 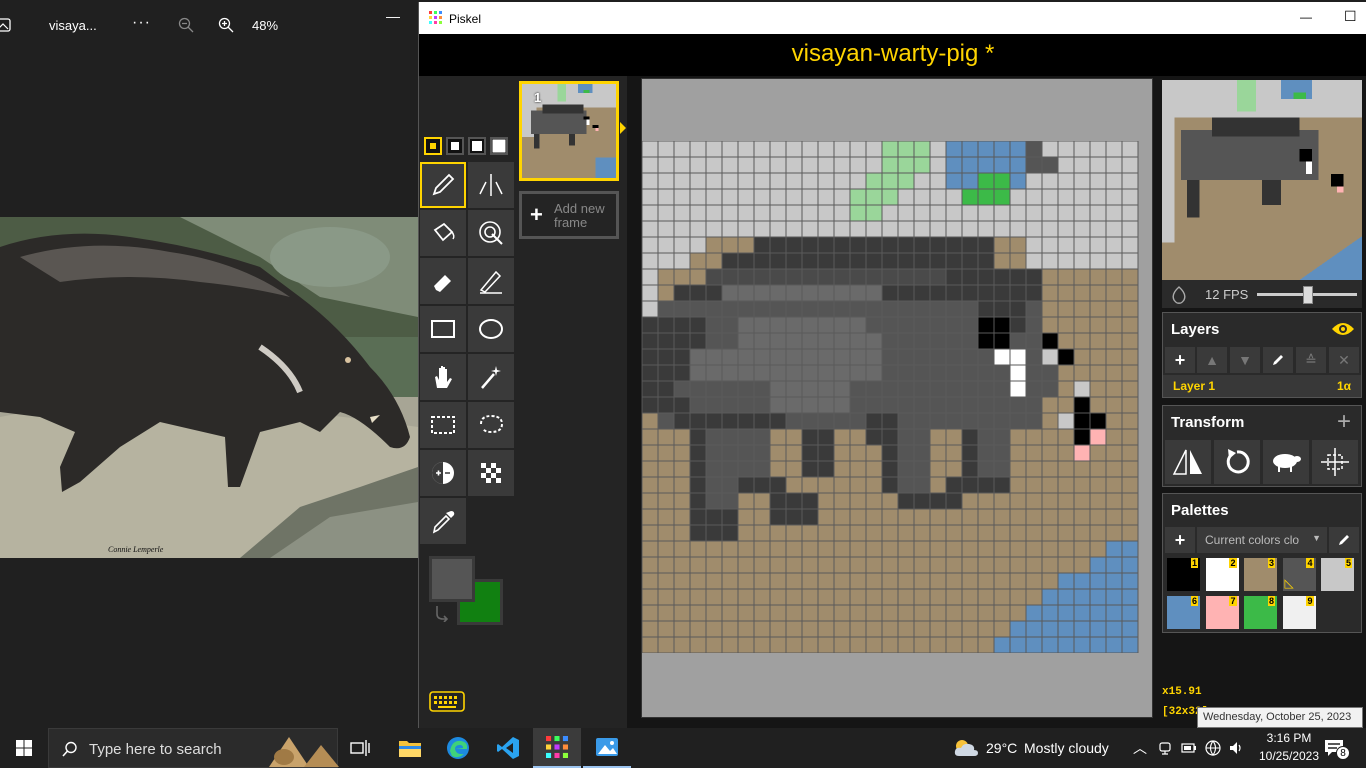 I want to click on lasso-selection-tool, so click(x=491, y=425).